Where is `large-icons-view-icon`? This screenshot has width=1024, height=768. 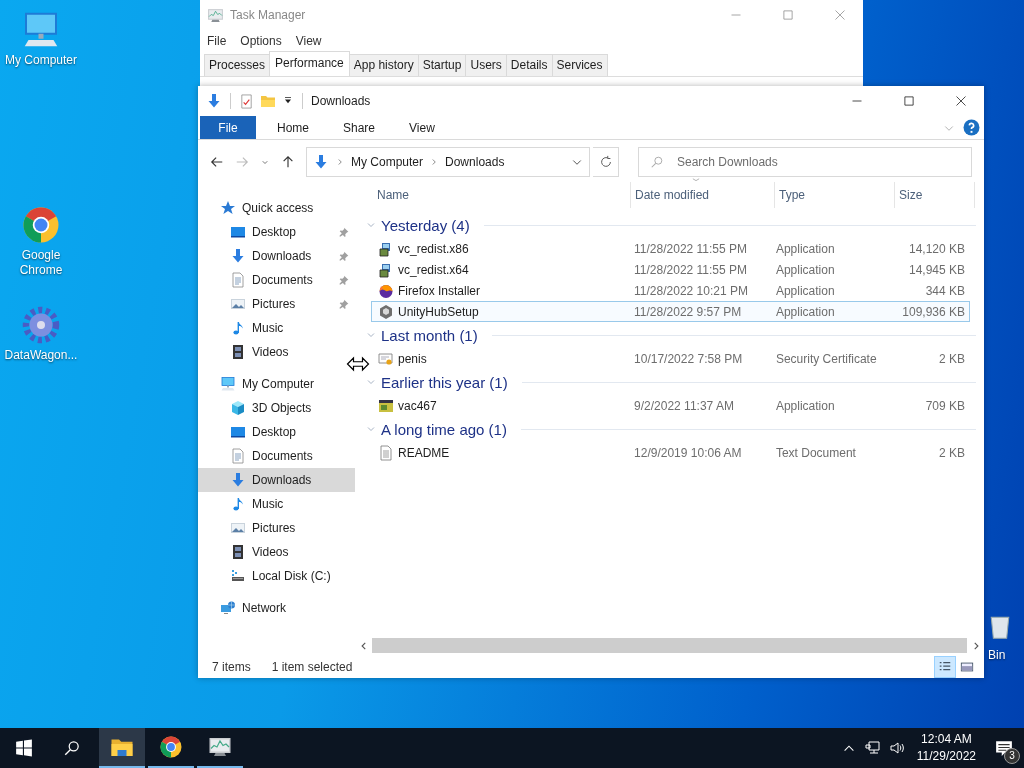
large-icons-view-icon is located at coordinates (967, 667).